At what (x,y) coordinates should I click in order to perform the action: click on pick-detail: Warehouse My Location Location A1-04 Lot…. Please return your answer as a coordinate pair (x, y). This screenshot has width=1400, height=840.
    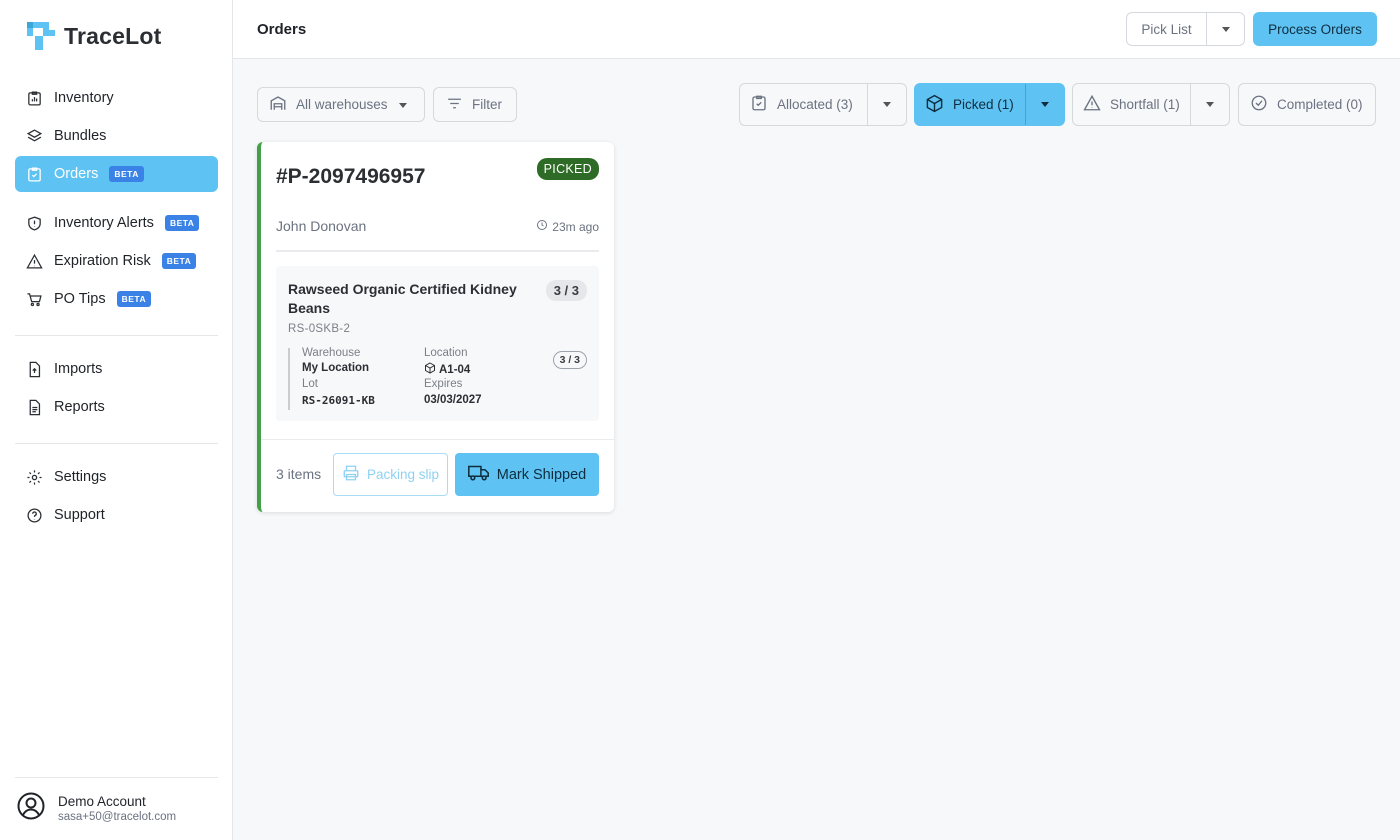
    Looking at the image, I should click on (438, 378).